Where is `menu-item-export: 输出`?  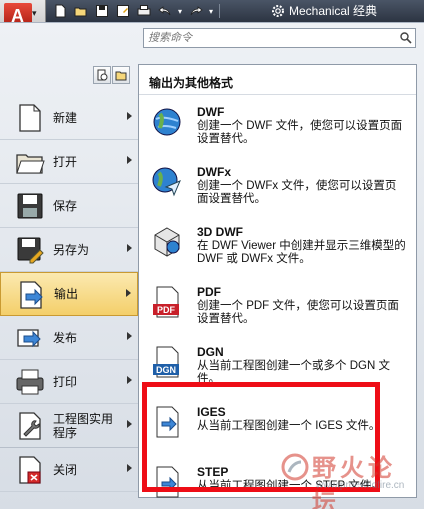
menu-item-export: 输出 is located at coordinates (69, 294).